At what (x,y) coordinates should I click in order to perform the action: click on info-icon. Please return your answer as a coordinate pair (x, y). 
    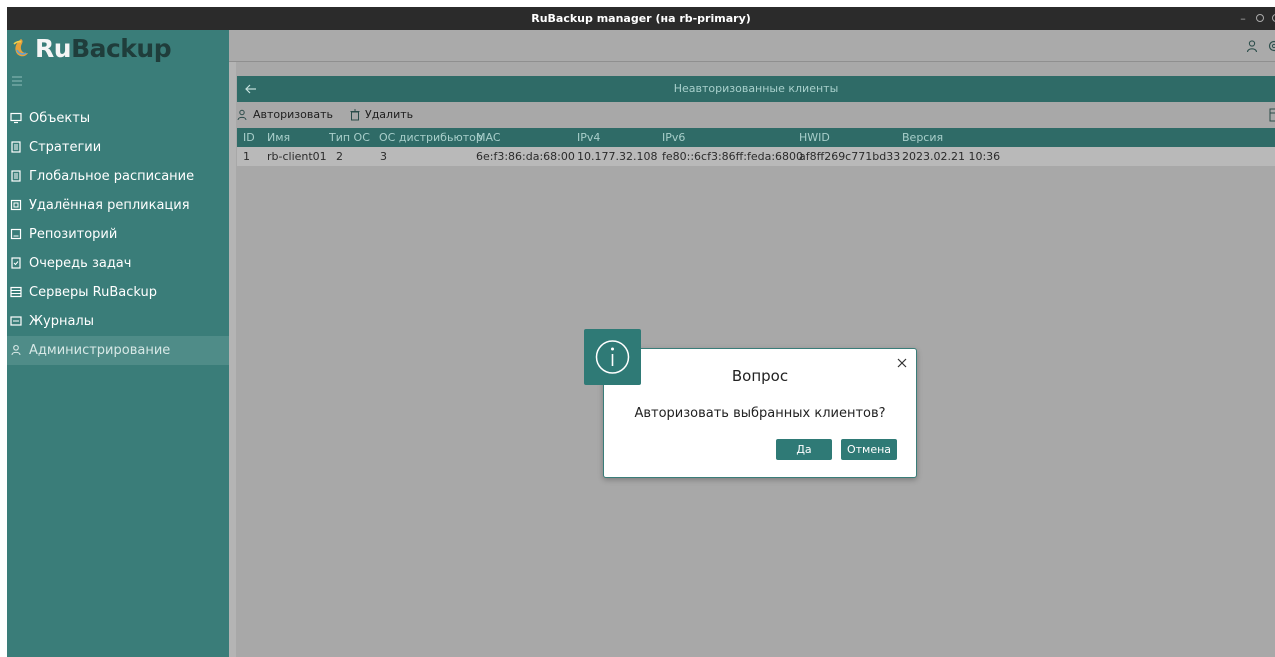
    Looking at the image, I should click on (612, 357).